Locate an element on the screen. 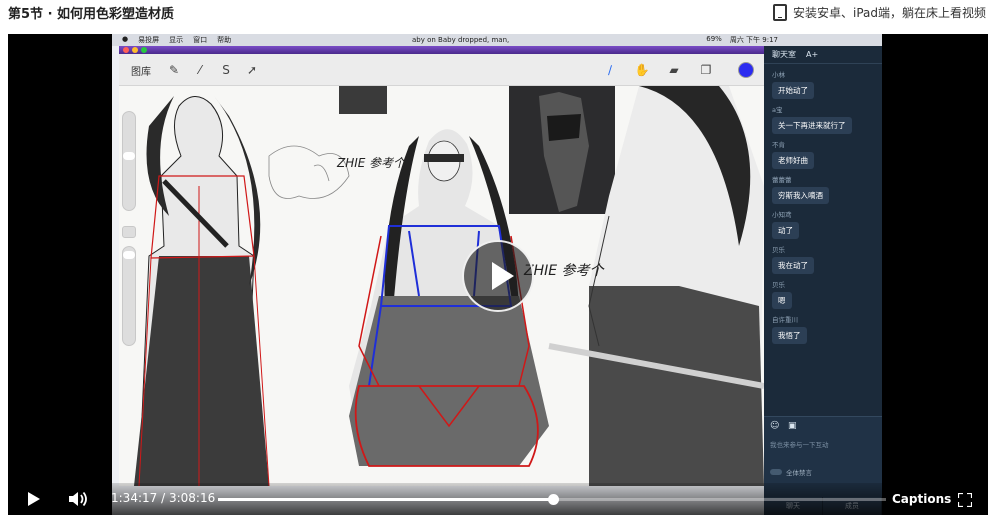 The height and width of the screenshot is (515, 996). player-controls: 1:34:17 / 3:08:16 Captions is located at coordinates (498, 499).